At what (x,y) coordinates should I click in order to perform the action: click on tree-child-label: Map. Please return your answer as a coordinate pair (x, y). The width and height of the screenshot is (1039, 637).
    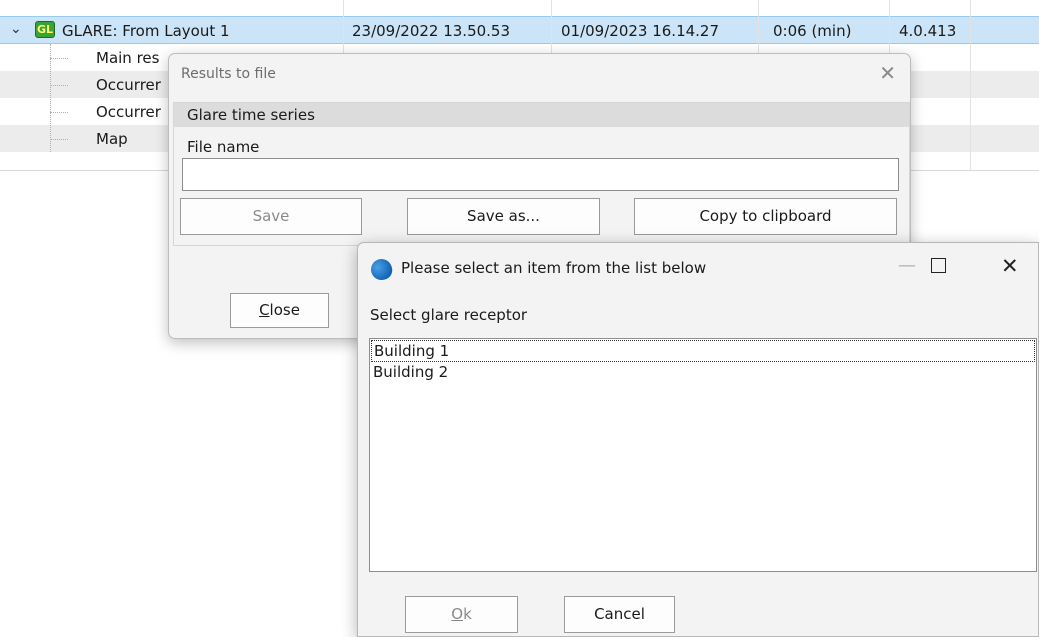
    Looking at the image, I should click on (112, 139).